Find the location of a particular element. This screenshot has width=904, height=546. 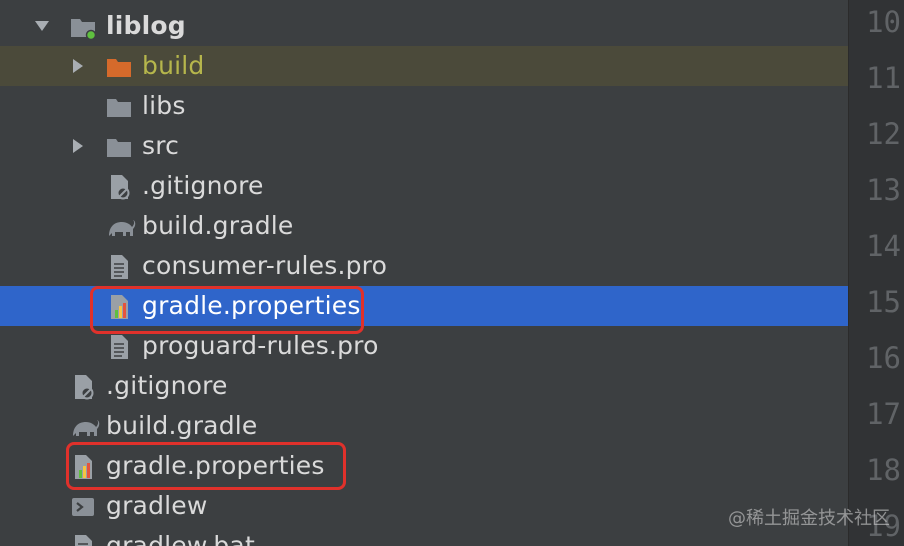

watermark: @稀土掘金技术社区 is located at coordinates (809, 518).